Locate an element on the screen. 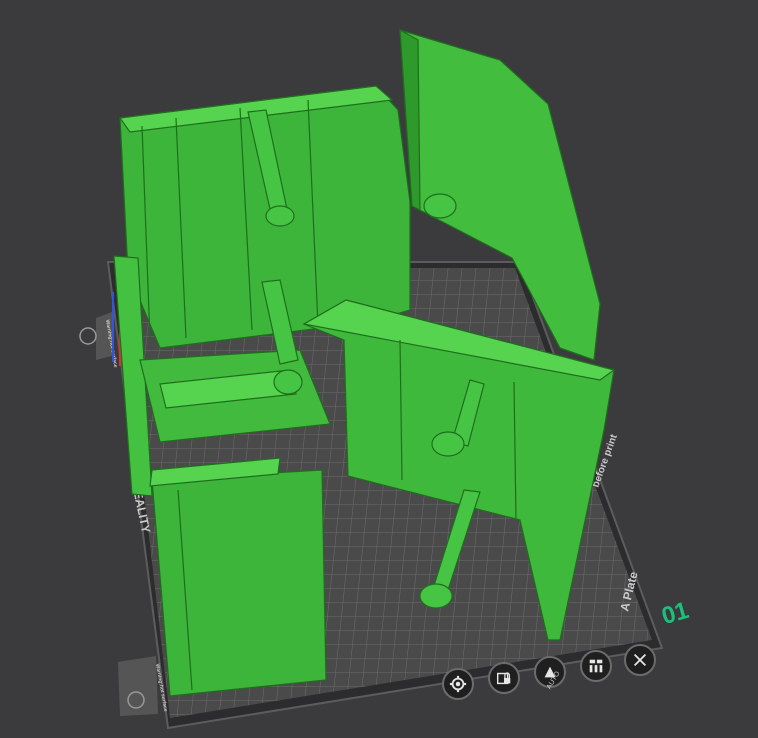  arrange-button is located at coordinates (596, 666).